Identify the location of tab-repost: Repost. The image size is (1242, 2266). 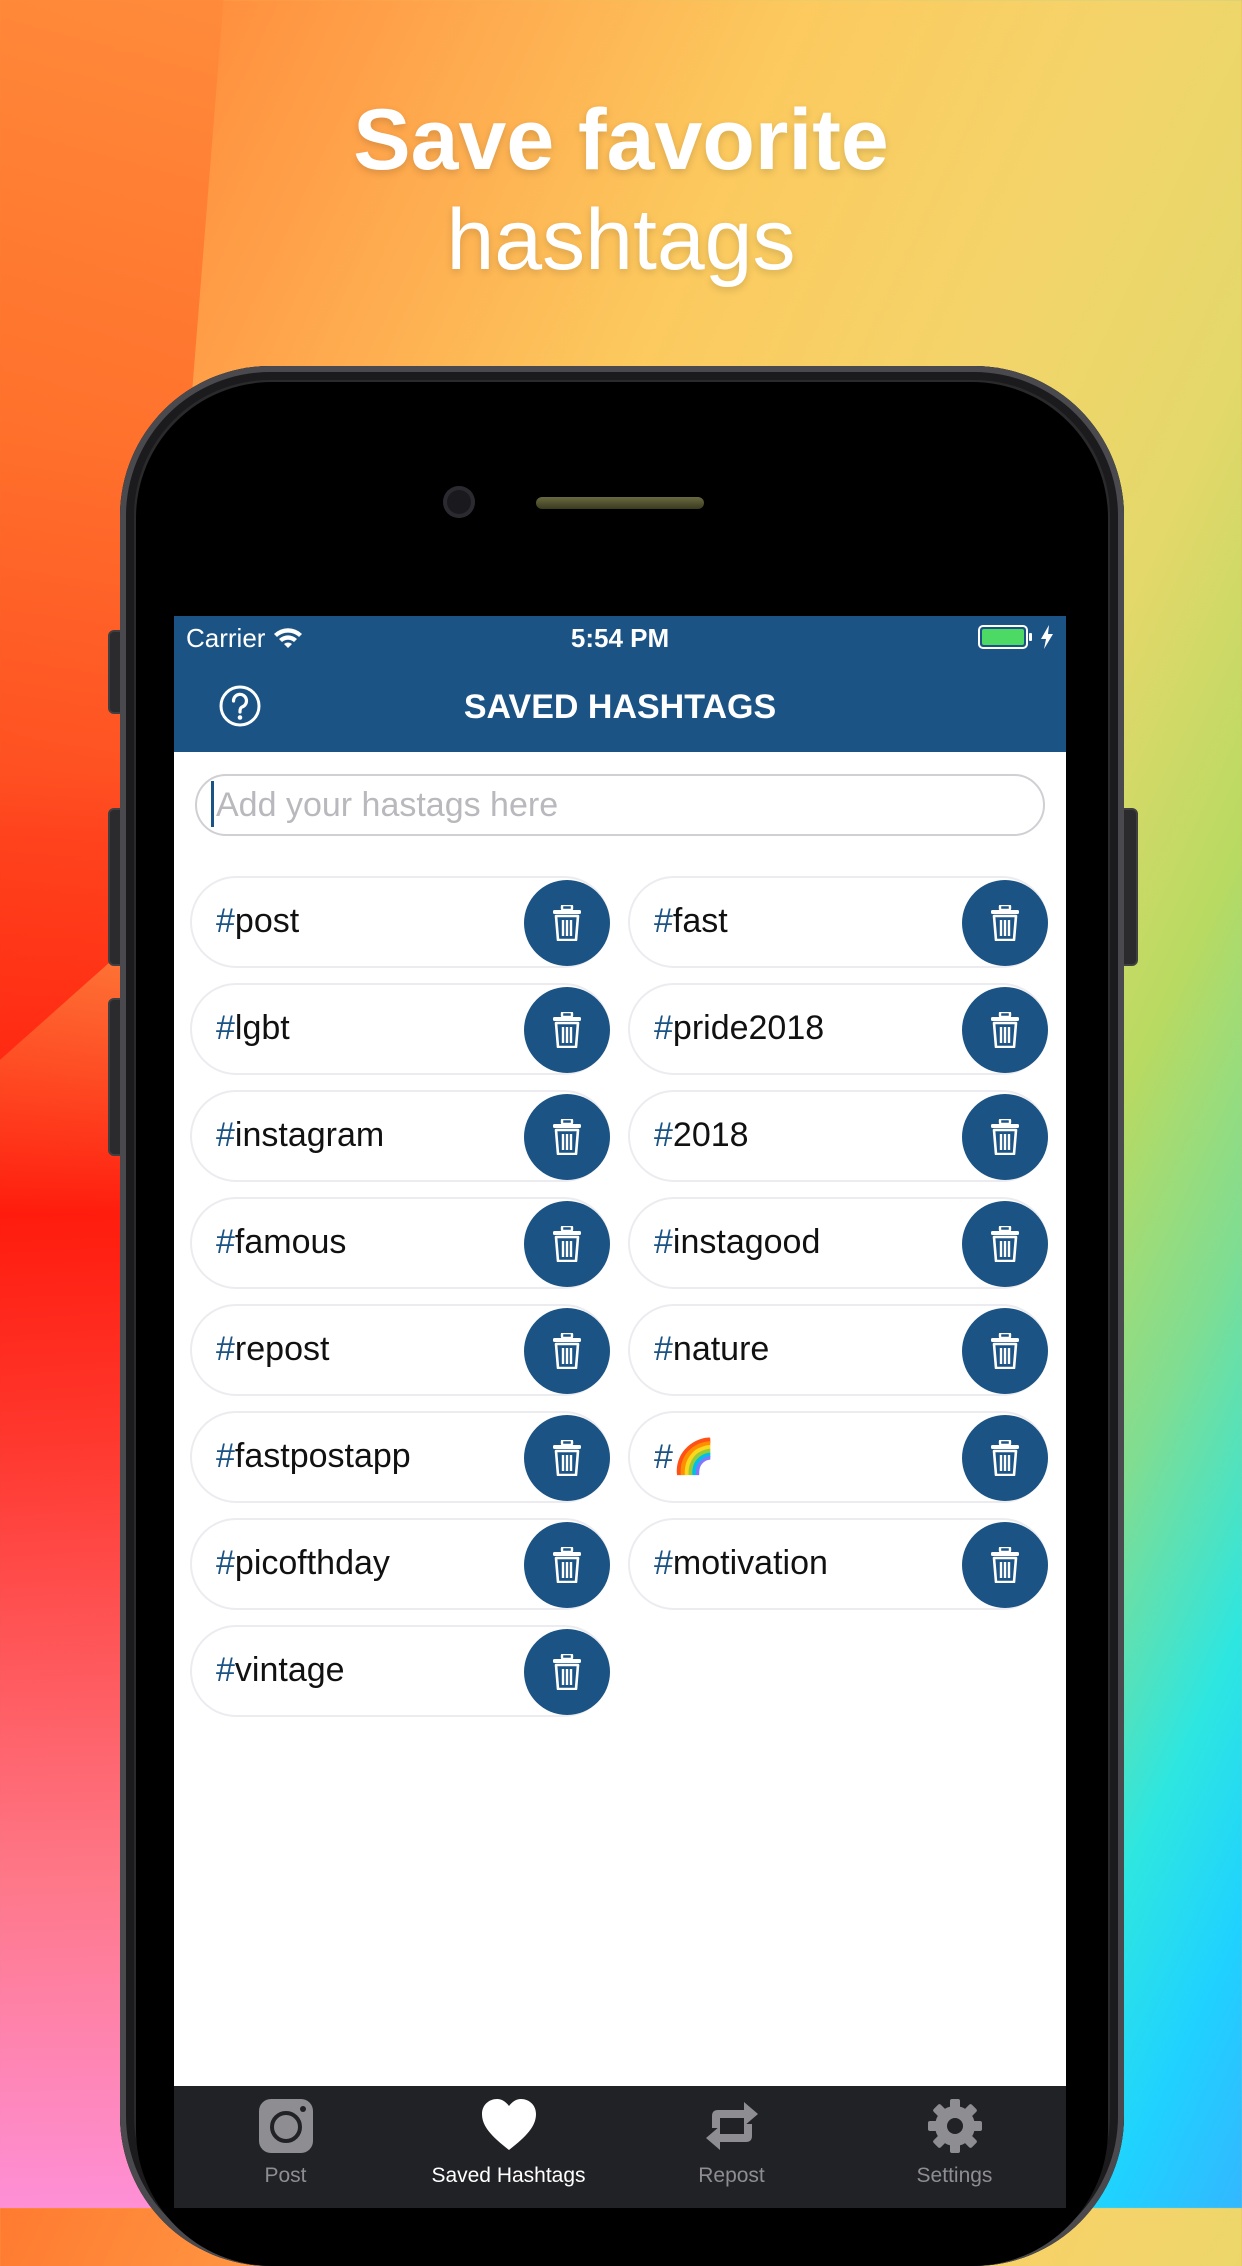
(731, 2147).